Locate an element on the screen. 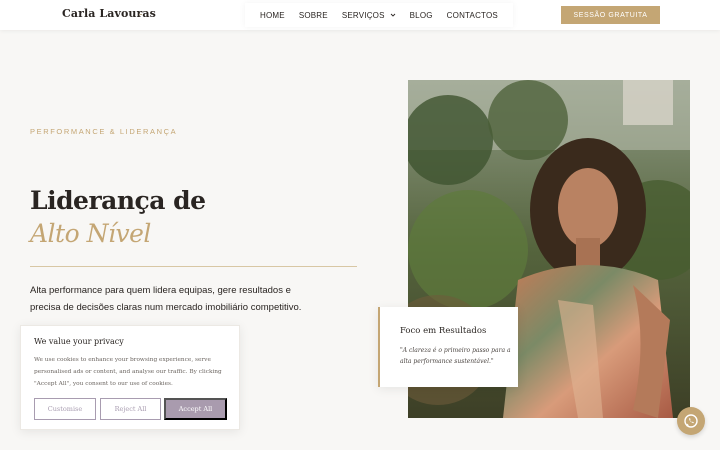 The image size is (720, 450). hero-title-line1: Liderança de is located at coordinates (118, 200).